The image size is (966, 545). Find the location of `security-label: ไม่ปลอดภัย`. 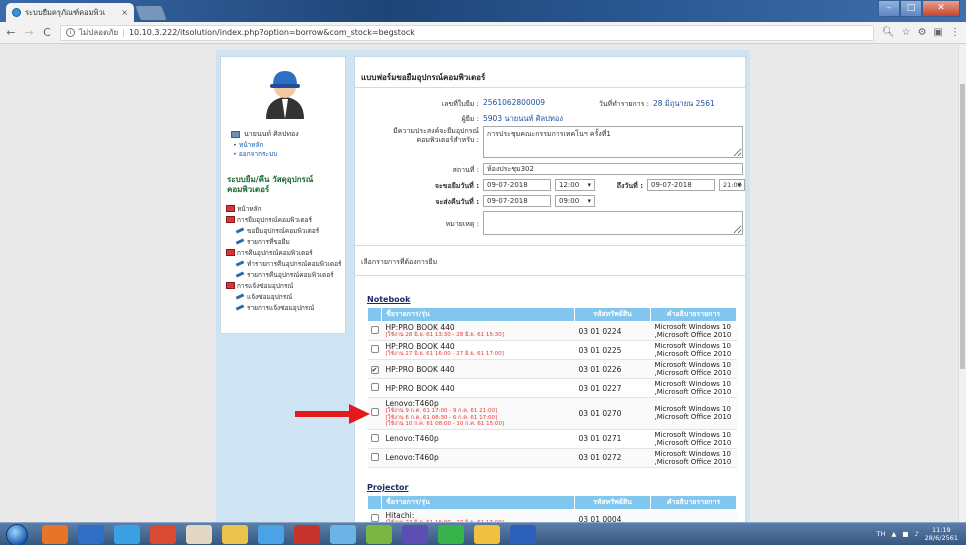

security-label: ไม่ปลอดภัย is located at coordinates (99, 32).